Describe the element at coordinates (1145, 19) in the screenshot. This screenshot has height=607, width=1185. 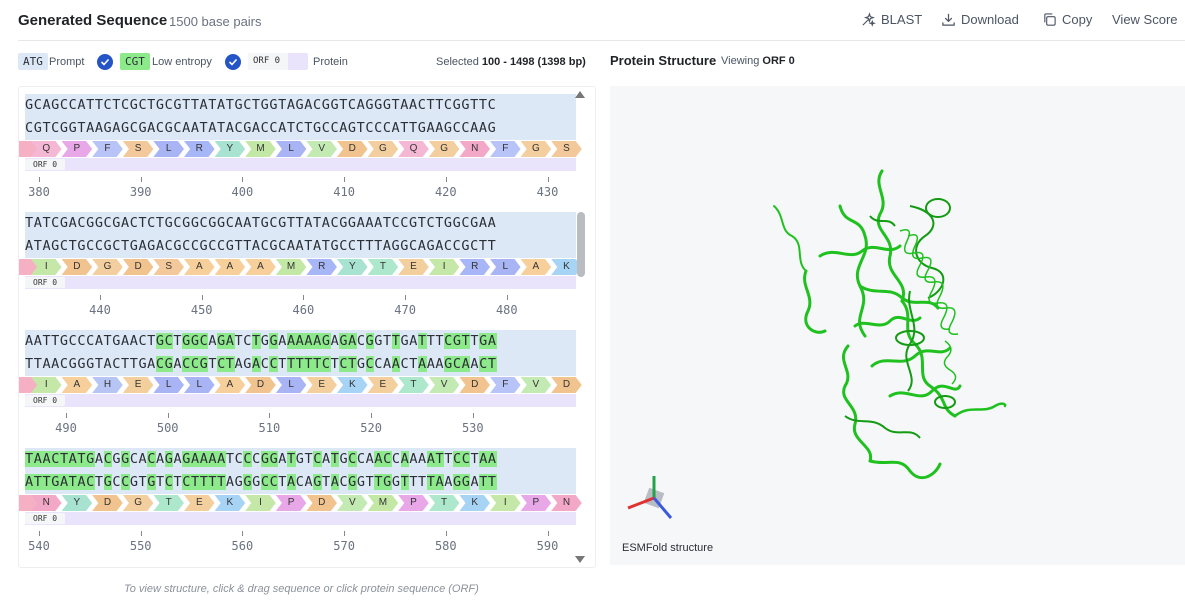
I see `view-score-button: View Score` at that location.